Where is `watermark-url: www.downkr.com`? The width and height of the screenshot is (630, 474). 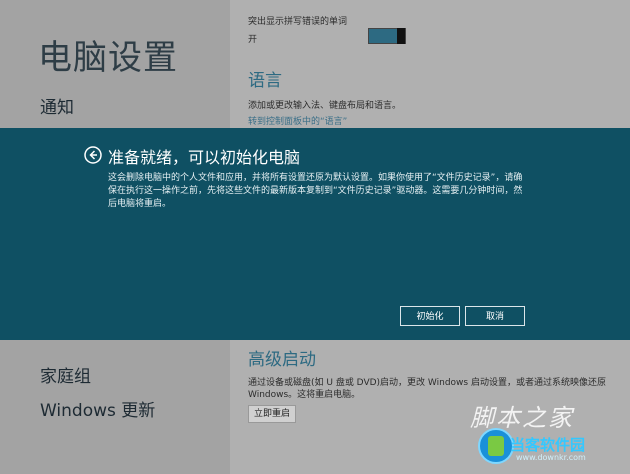 watermark-url: www.downkr.com is located at coordinates (551, 457).